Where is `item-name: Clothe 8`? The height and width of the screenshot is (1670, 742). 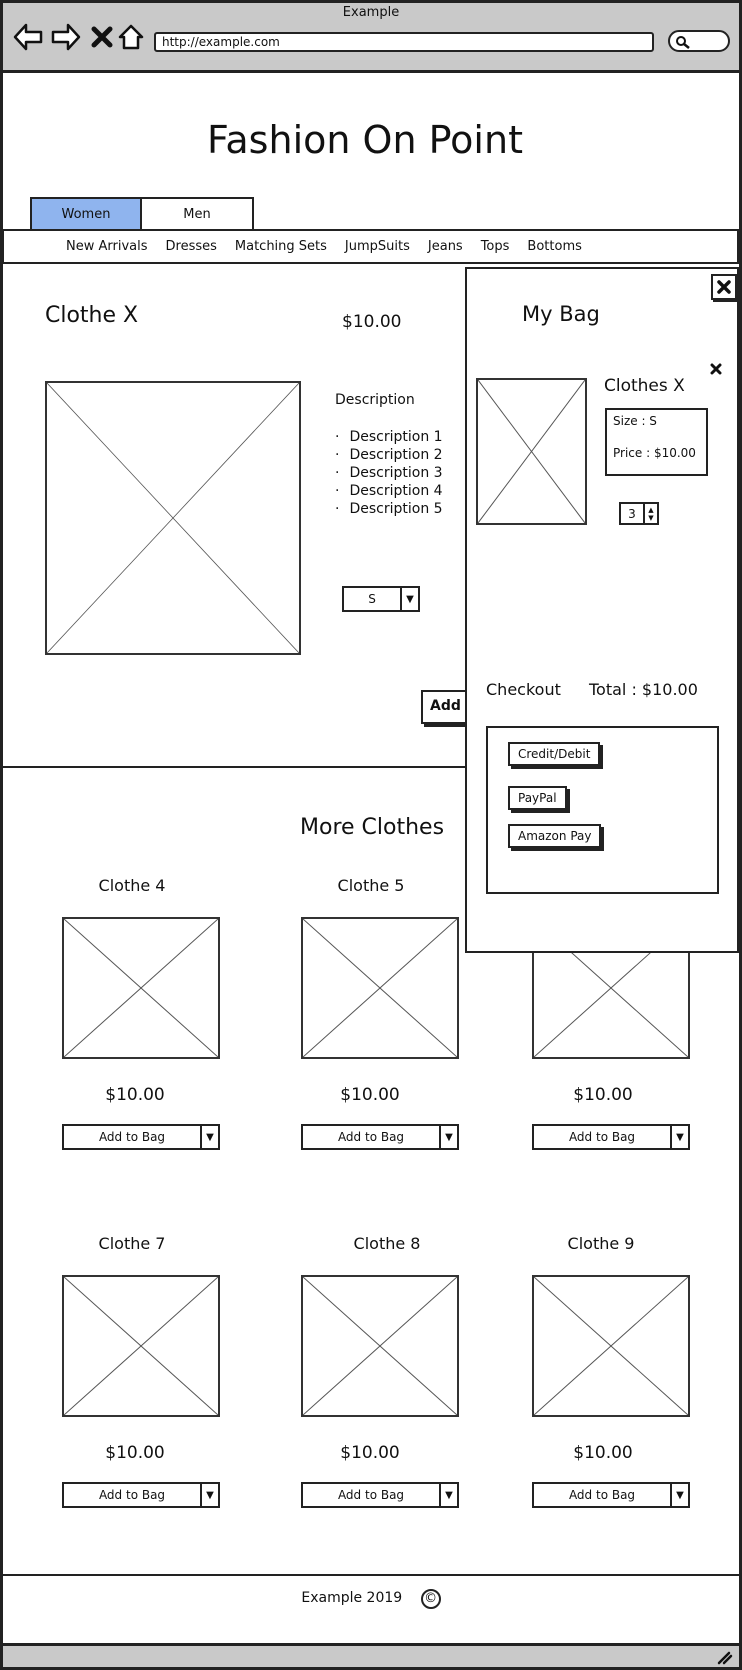 item-name: Clothe 8 is located at coordinates (387, 1243).